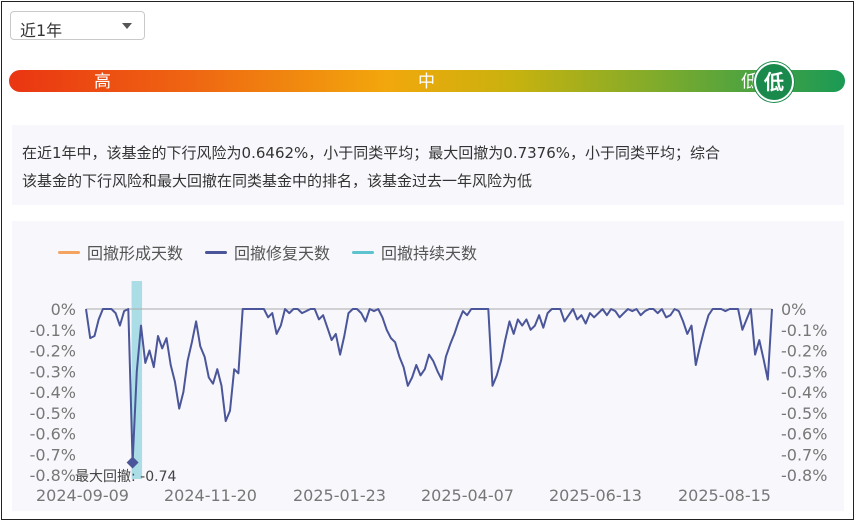 The width and height of the screenshot is (857, 523). What do you see at coordinates (63, 309) in the screenshot?
I see `y-tick-label-left: 0%` at bounding box center [63, 309].